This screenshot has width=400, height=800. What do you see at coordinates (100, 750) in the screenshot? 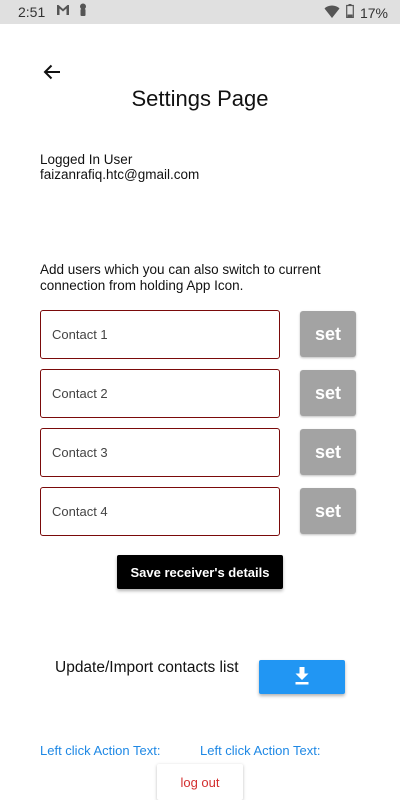
I see `left-click-action-text-1: Left click Action Text:` at bounding box center [100, 750].